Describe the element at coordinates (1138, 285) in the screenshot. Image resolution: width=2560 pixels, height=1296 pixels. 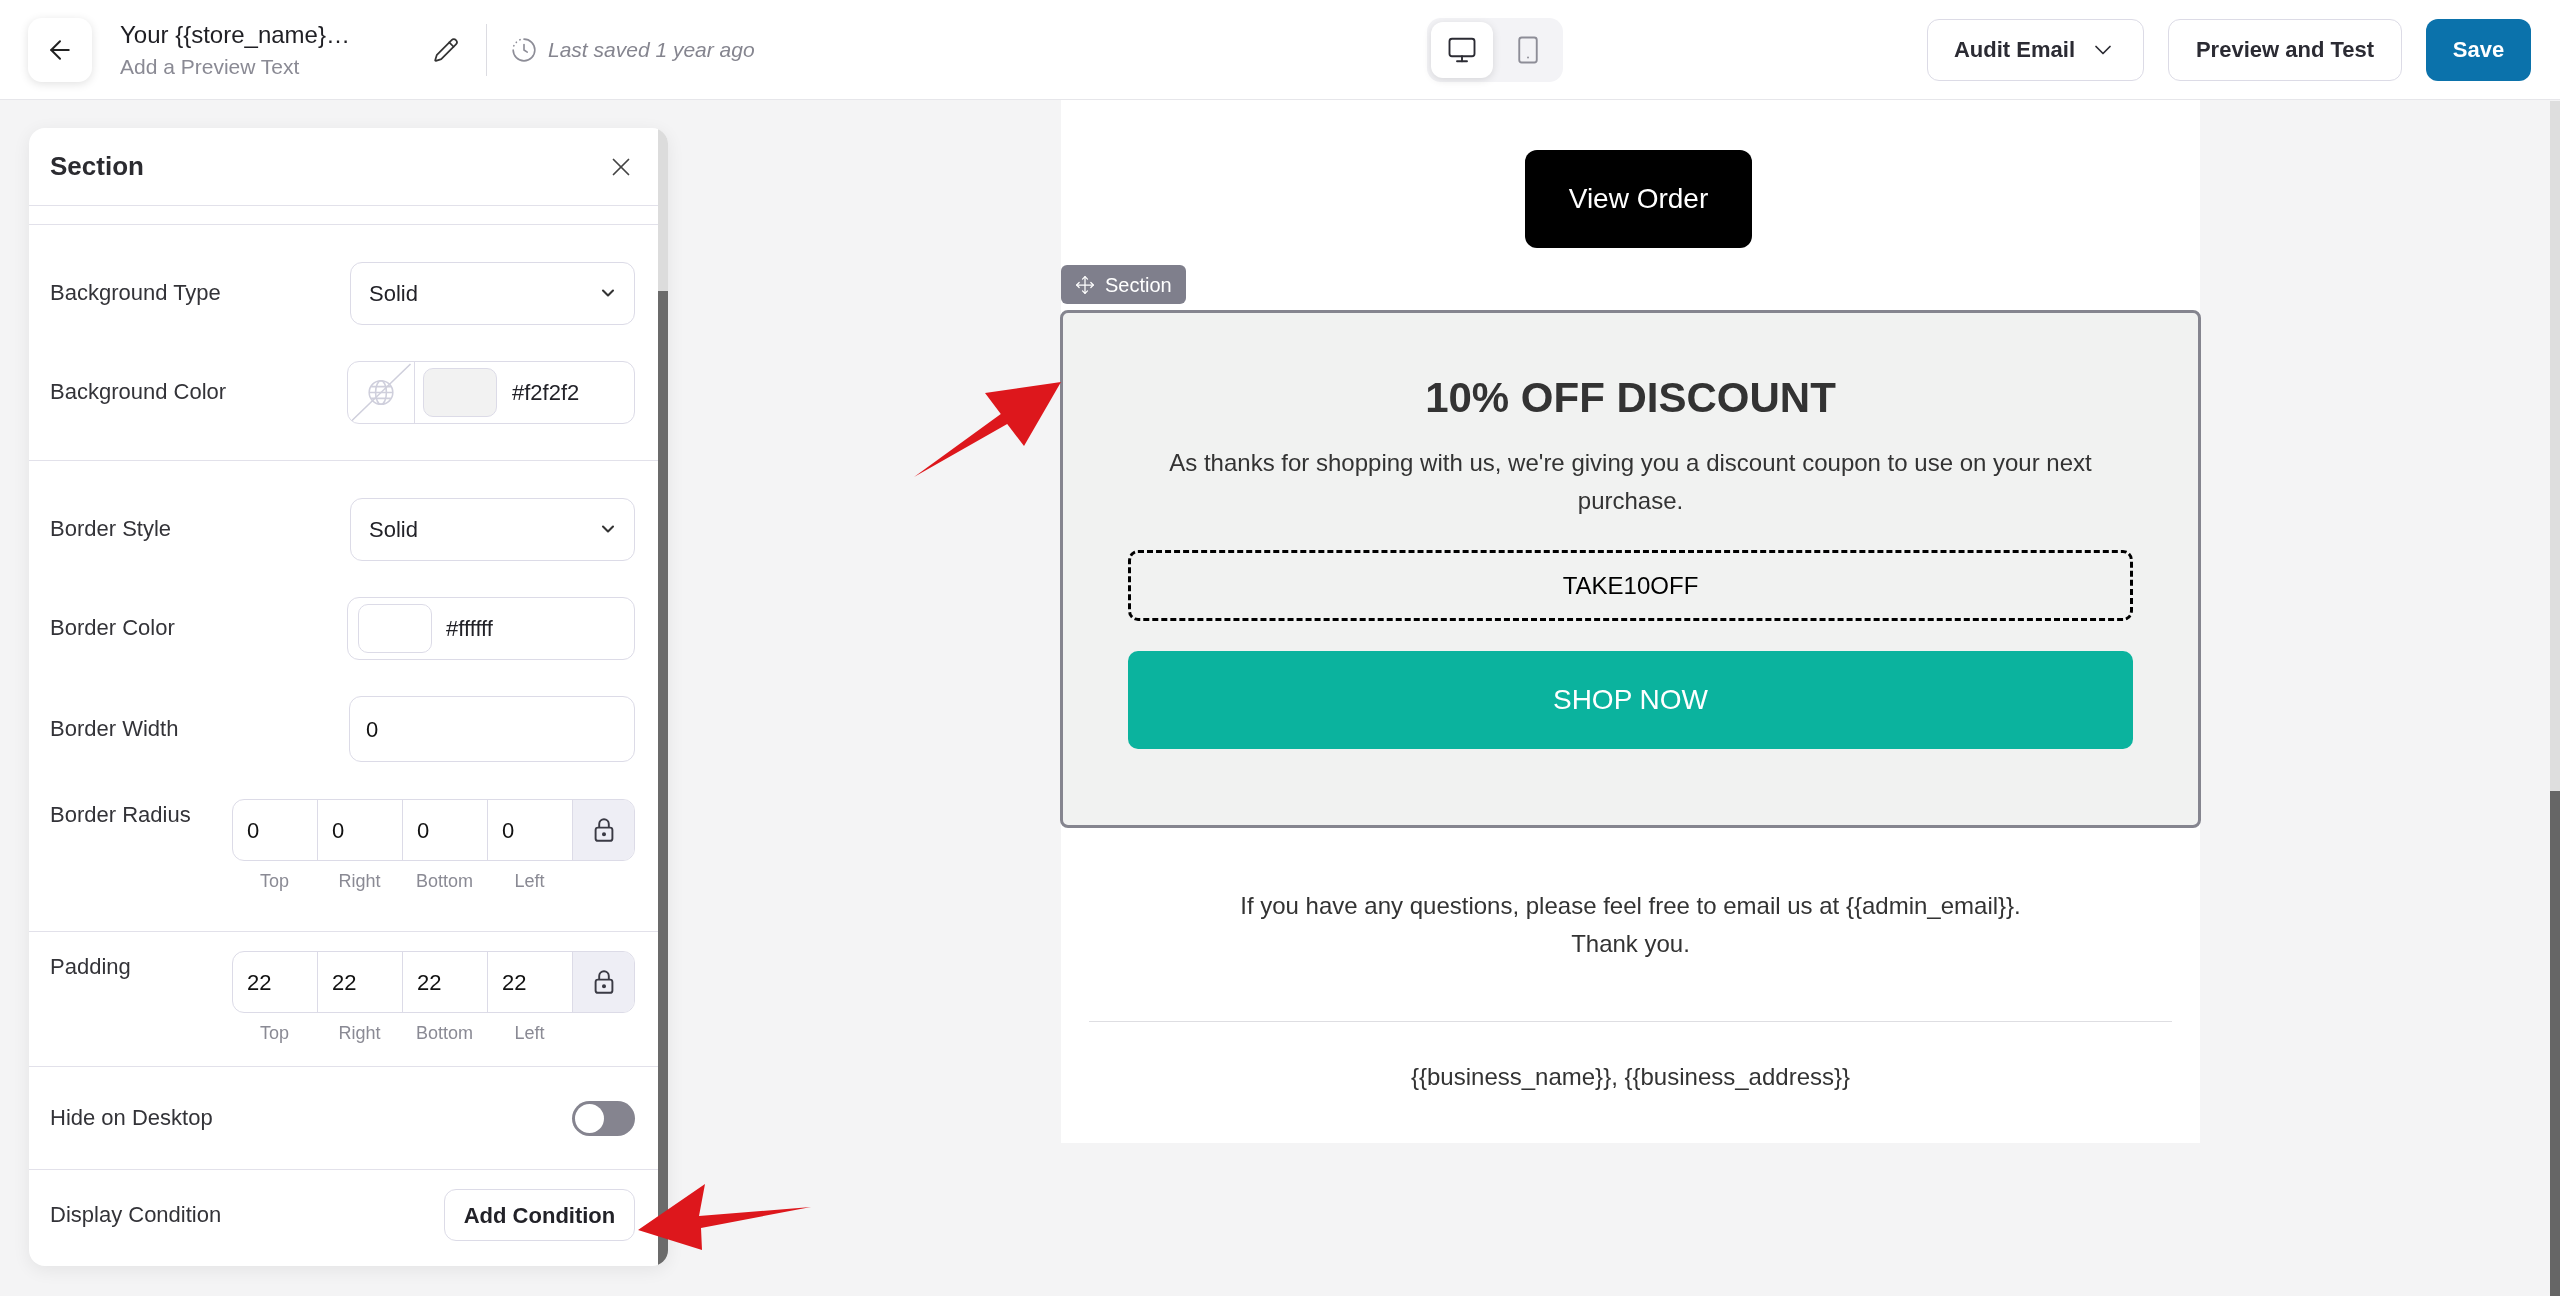
I see `tag-label: Section` at that location.